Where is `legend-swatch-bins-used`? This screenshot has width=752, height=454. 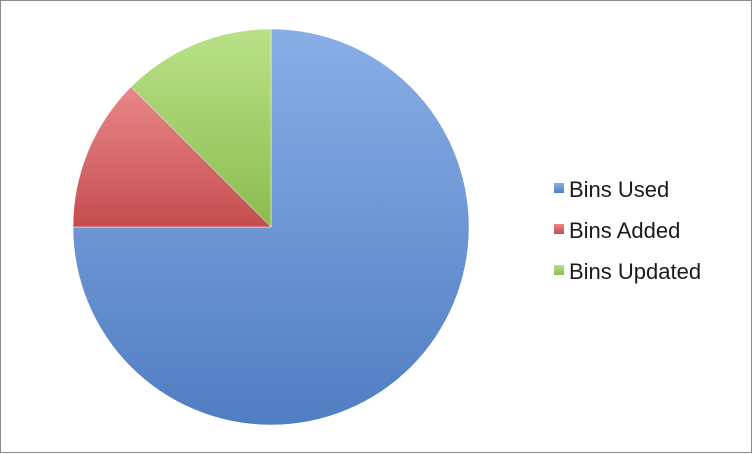 legend-swatch-bins-used is located at coordinates (559, 188).